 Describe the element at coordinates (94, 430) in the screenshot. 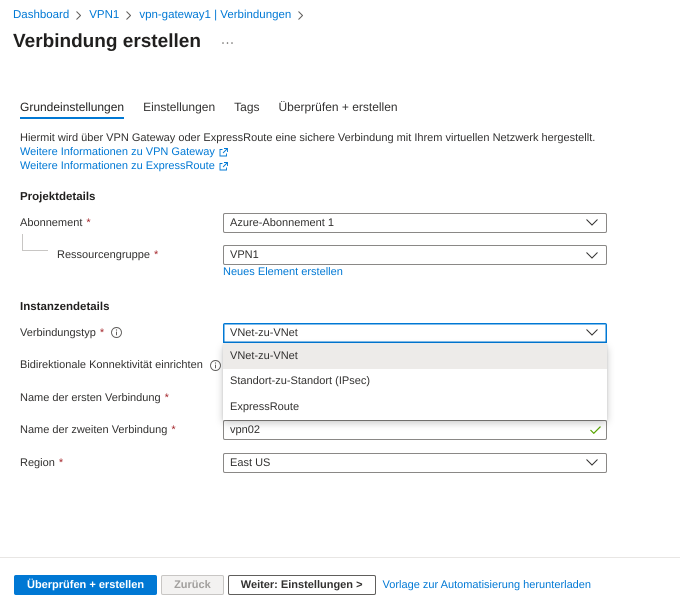

I see `field-label: Name der zweiten Verbindung` at that location.